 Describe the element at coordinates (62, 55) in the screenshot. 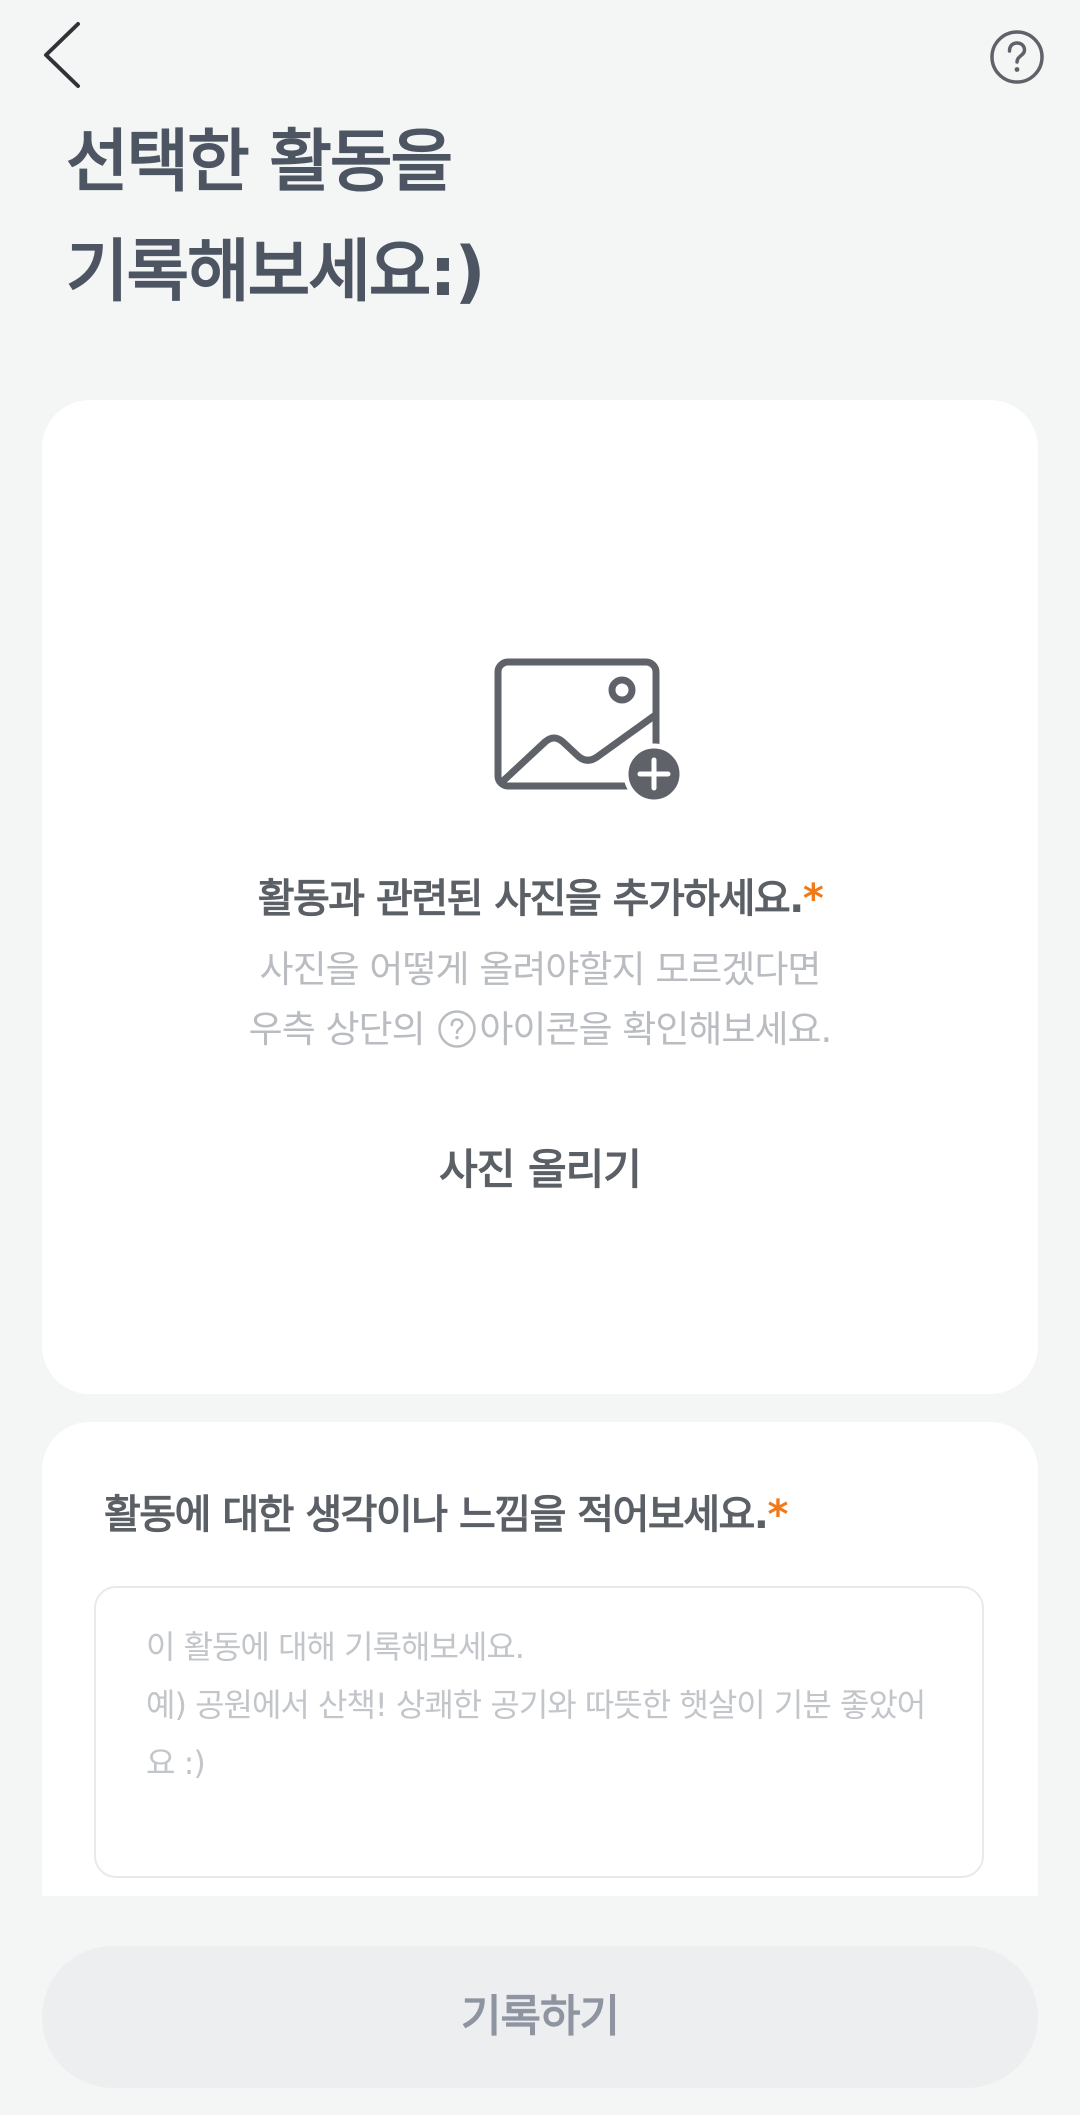

I see `chevron-left-icon` at that location.